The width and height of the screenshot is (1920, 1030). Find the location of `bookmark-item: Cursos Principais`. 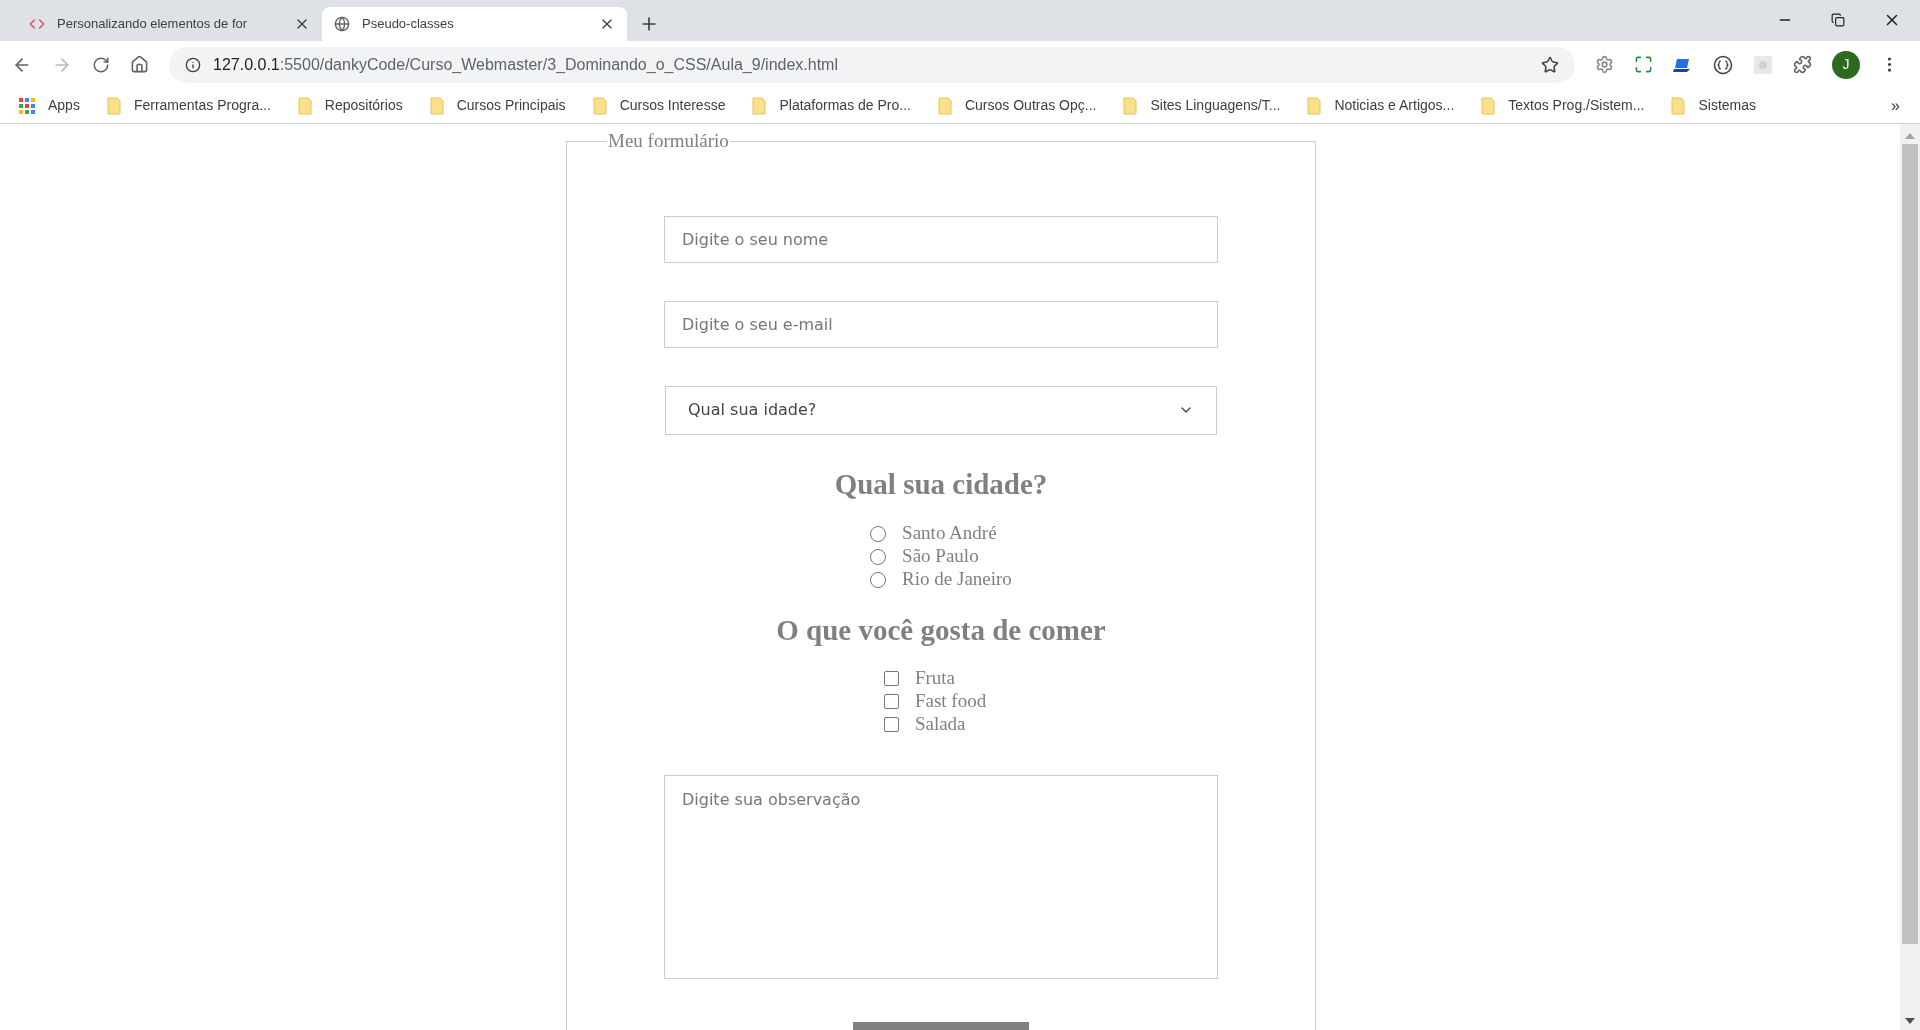

bookmark-item: Cursos Principais is located at coordinates (497, 105).